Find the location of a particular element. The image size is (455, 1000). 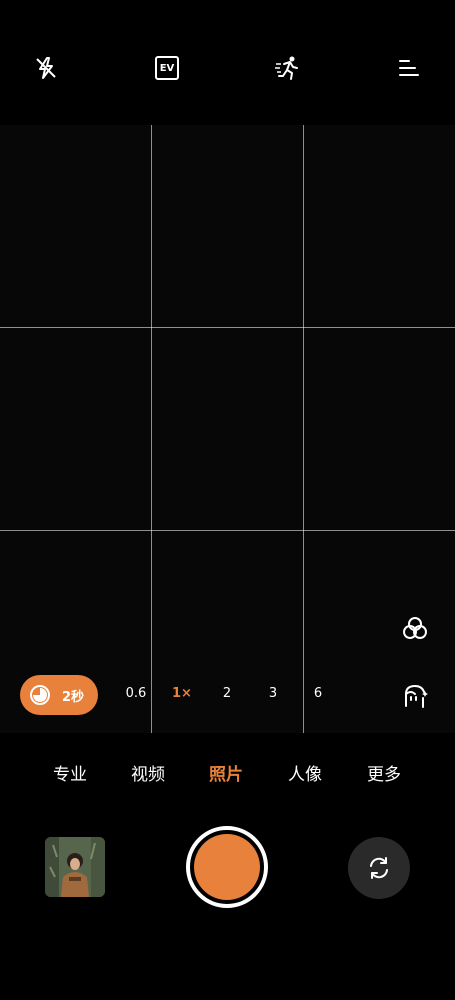

face-beauty-icon is located at coordinates (415, 696).